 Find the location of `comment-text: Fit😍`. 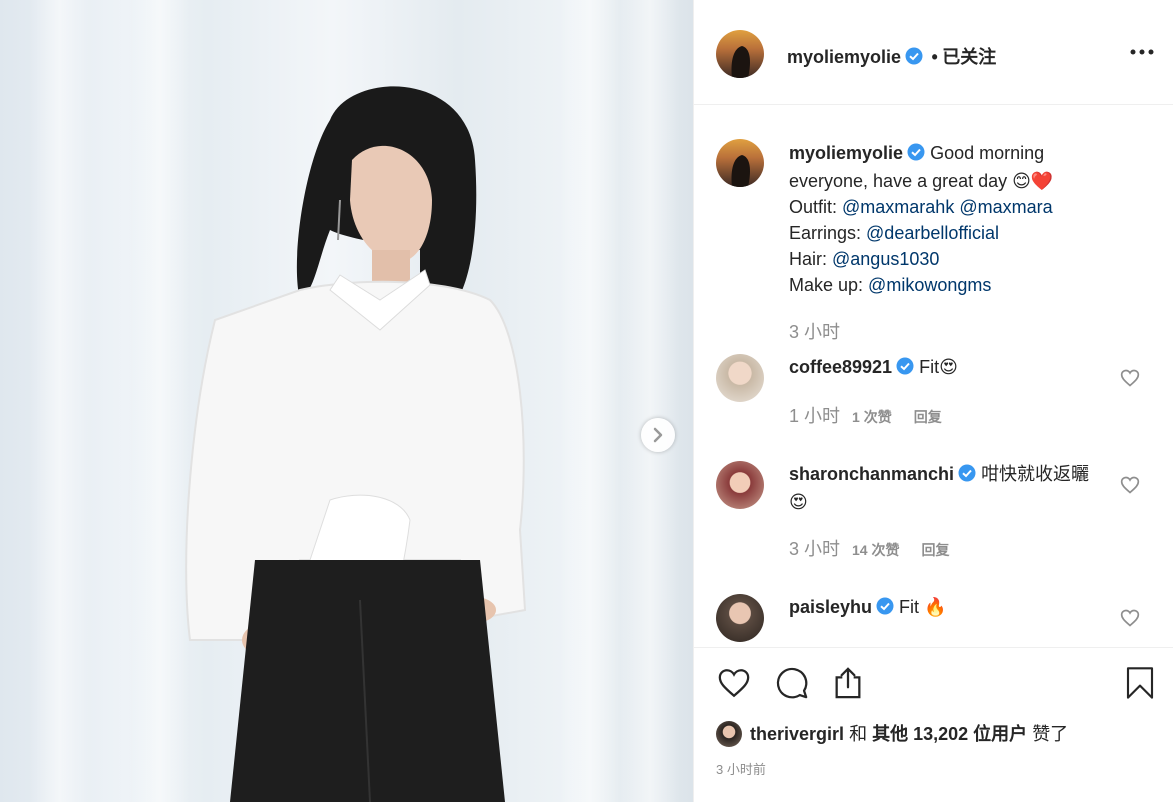

comment-text: Fit😍 is located at coordinates (938, 367).